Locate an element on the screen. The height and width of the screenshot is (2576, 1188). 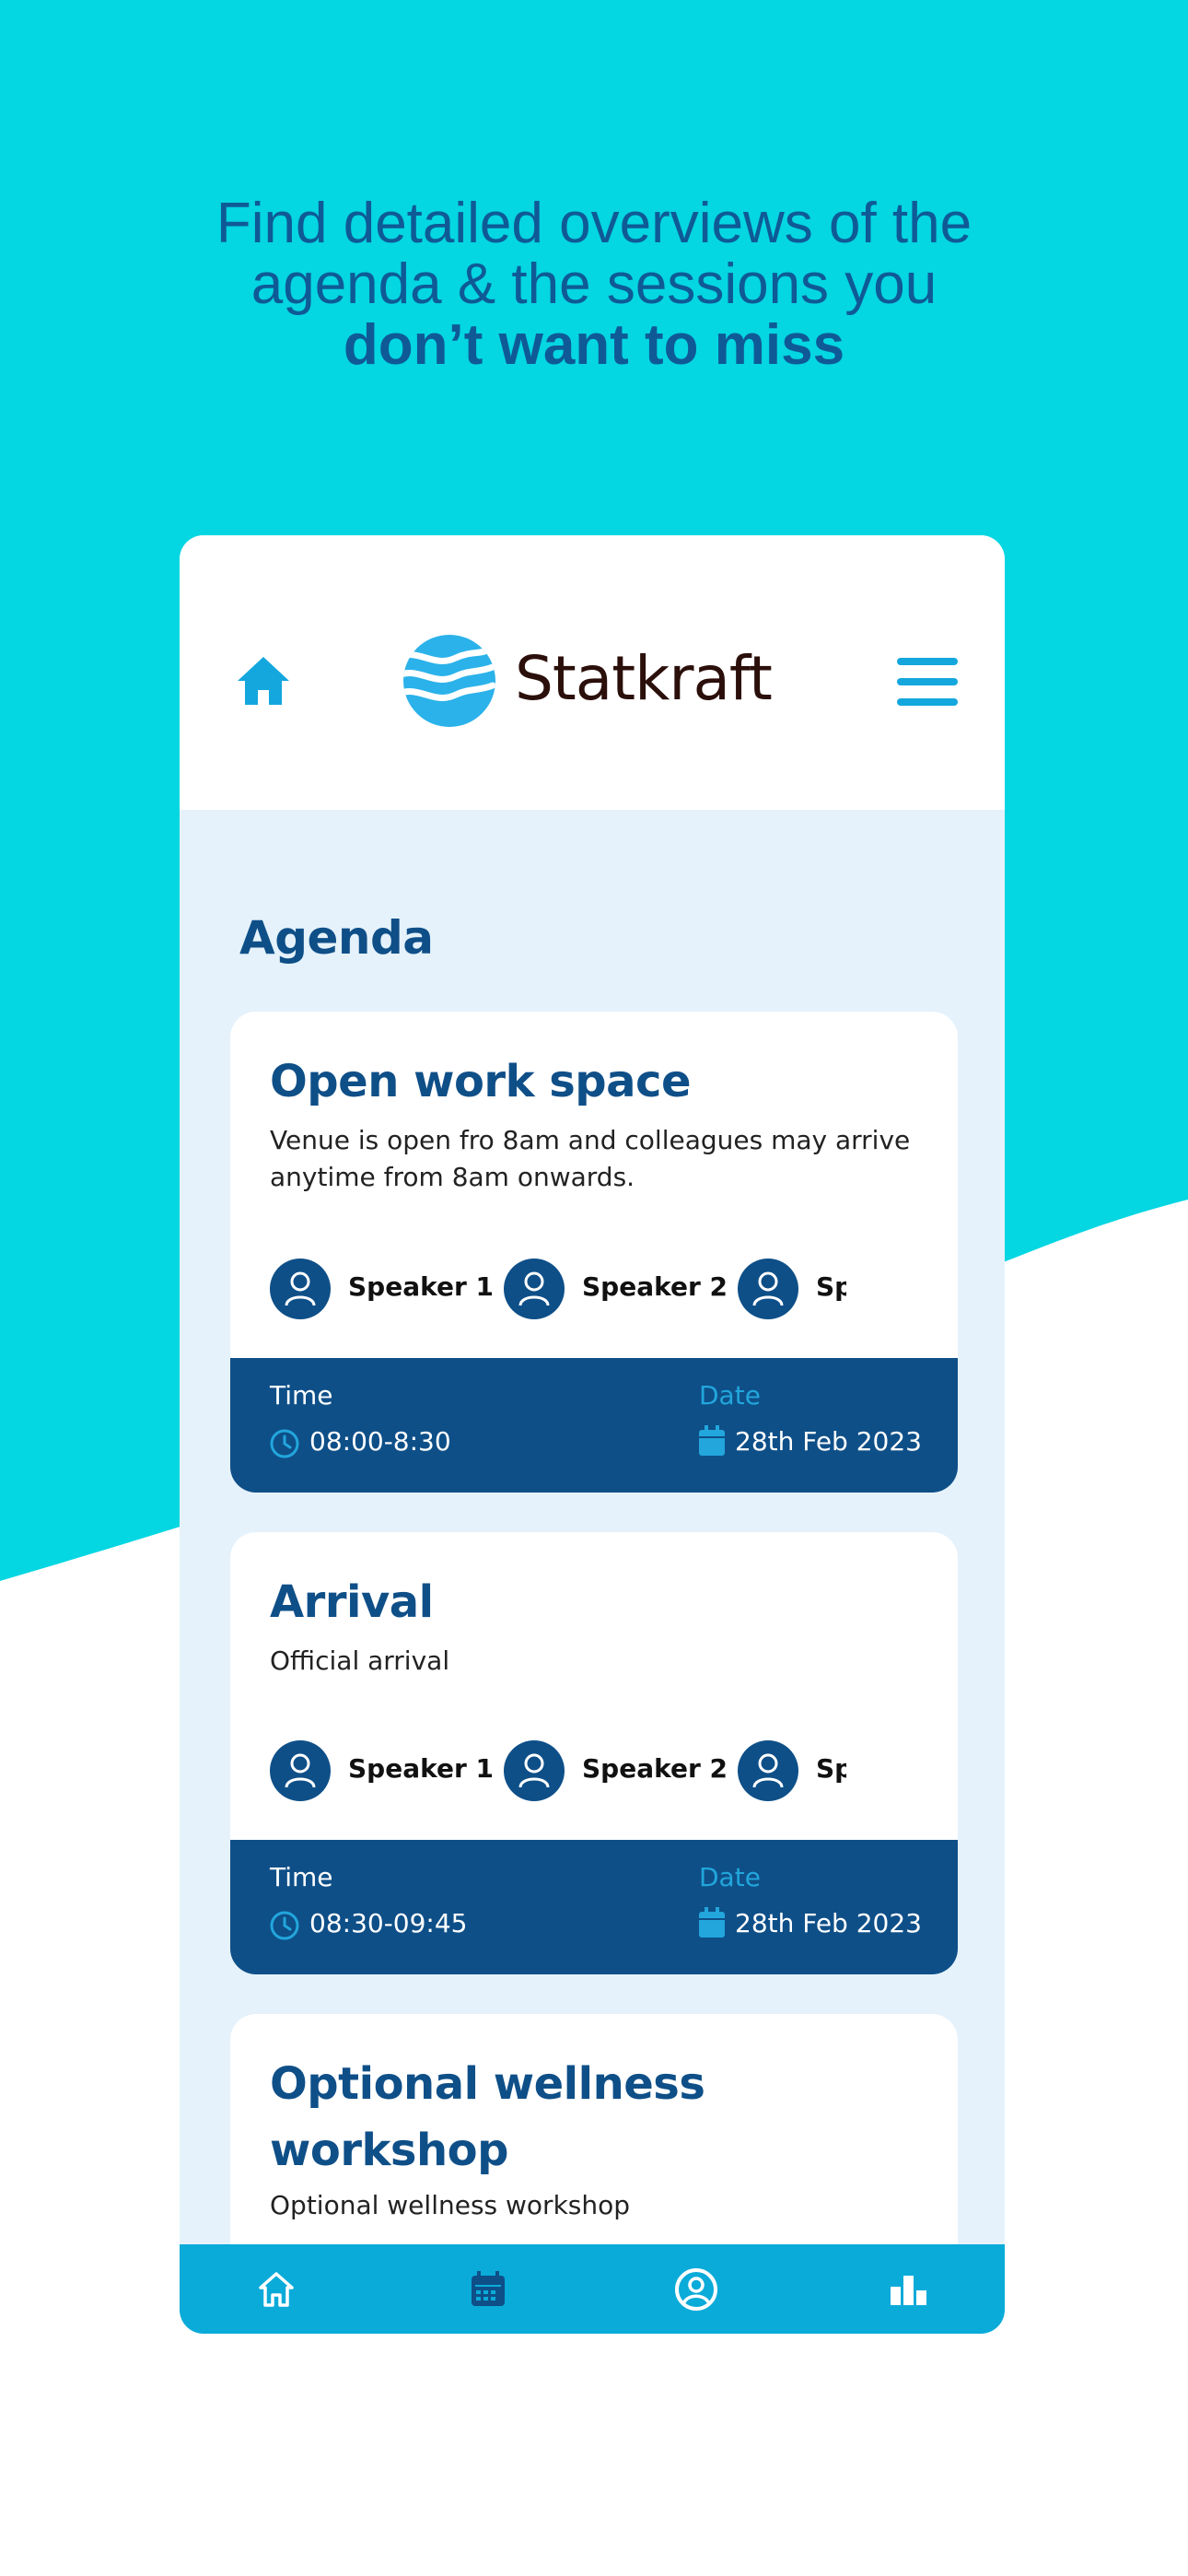
app-header: Statkraft is located at coordinates (592, 672).